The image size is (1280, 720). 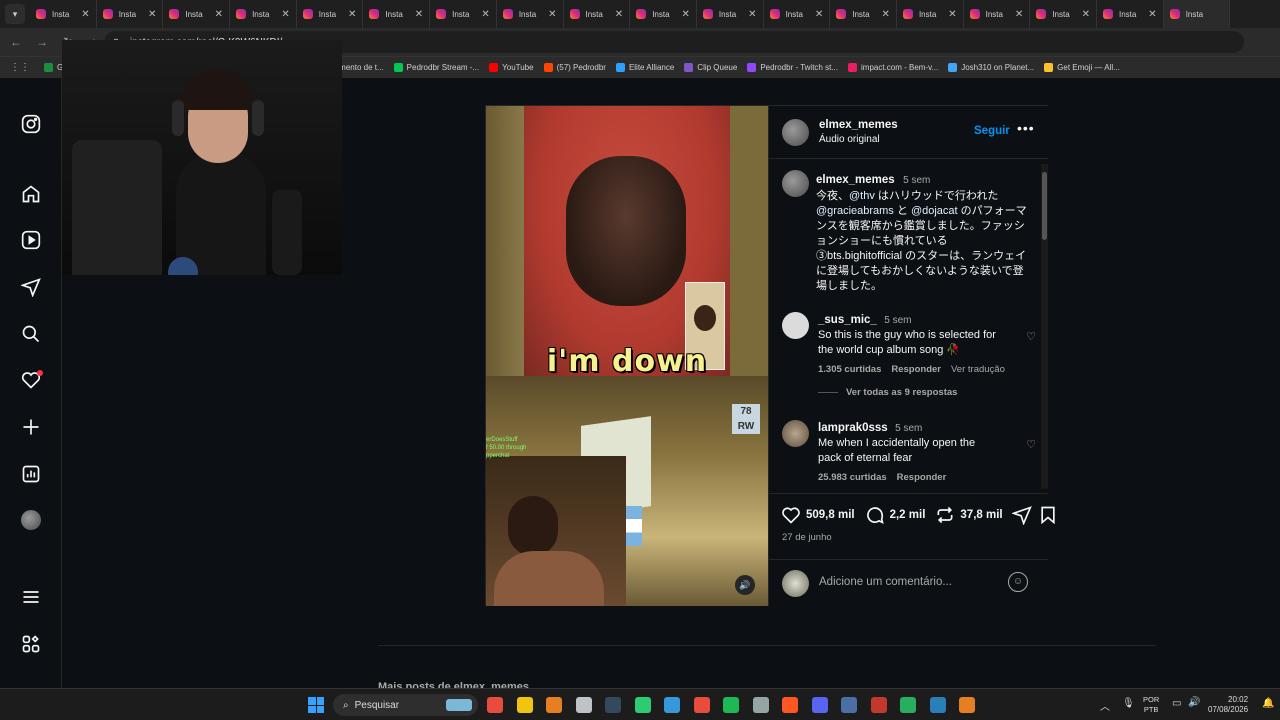 I want to click on share-icon, so click(x=1022, y=515).